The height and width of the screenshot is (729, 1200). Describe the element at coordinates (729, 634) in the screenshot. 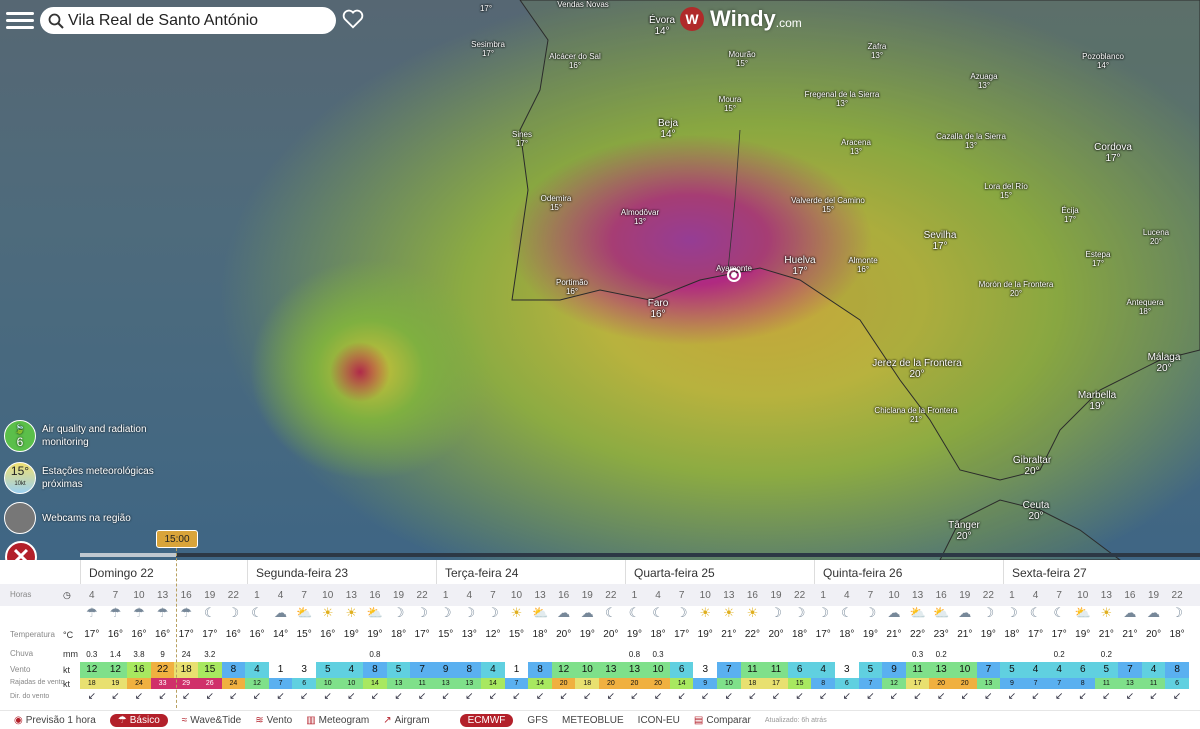

I see `temps-cell: 21°` at that location.